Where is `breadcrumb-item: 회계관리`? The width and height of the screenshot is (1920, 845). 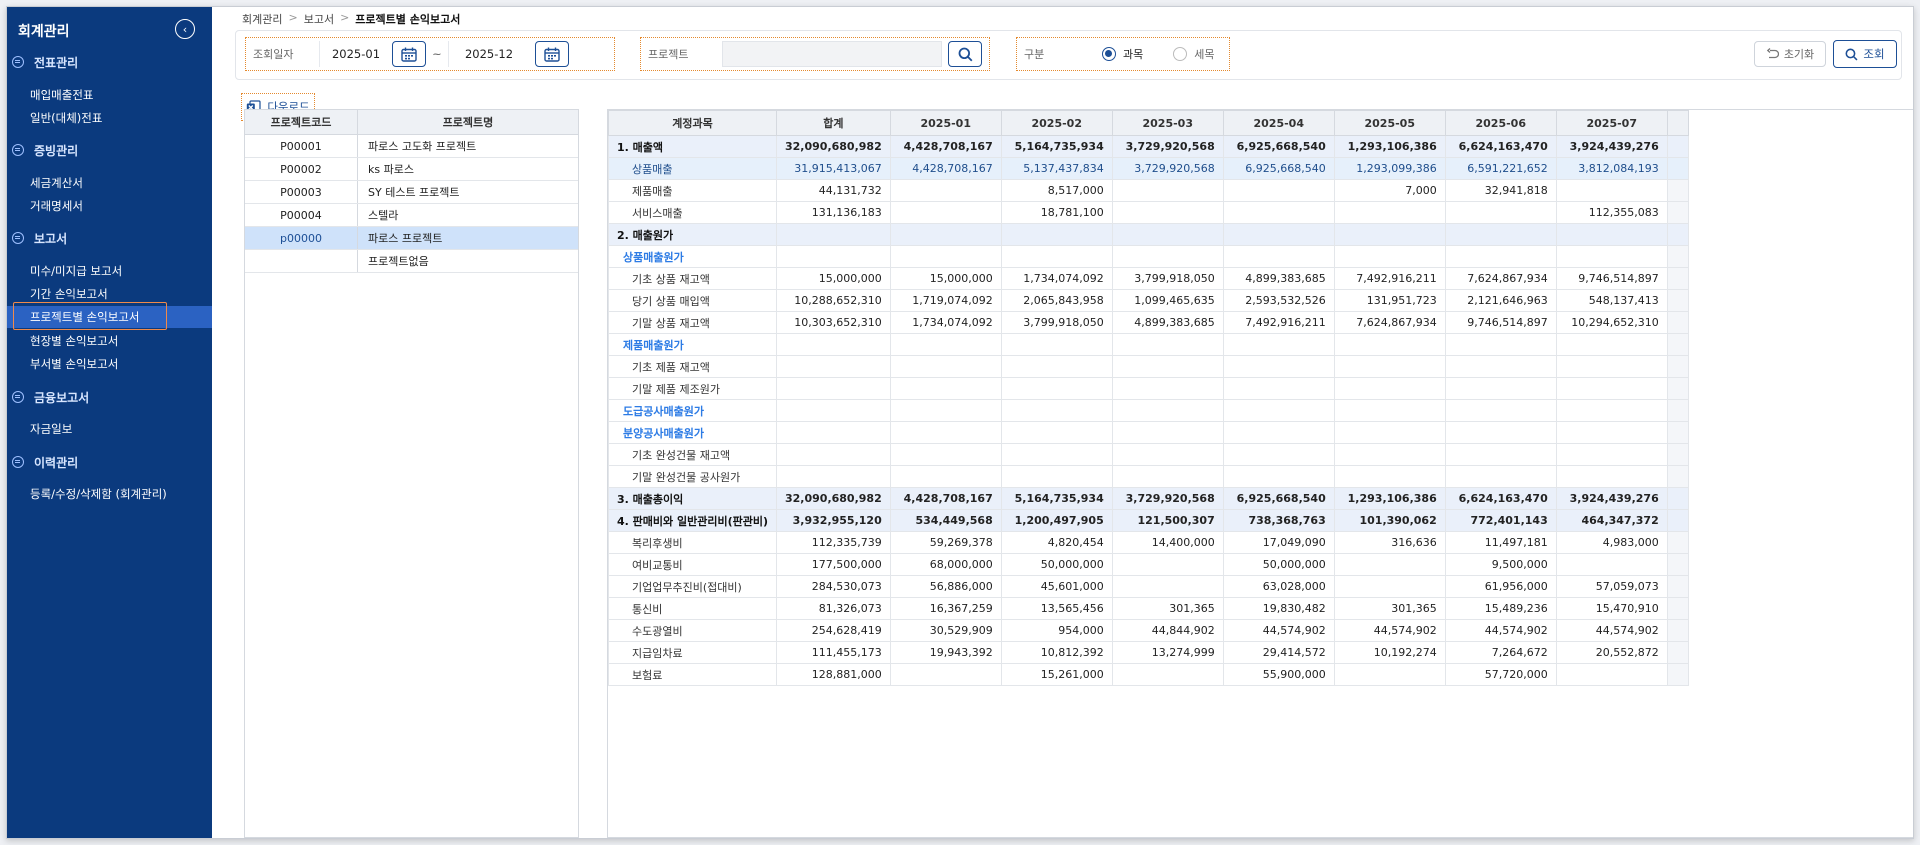 breadcrumb-item: 회계관리 is located at coordinates (262, 19).